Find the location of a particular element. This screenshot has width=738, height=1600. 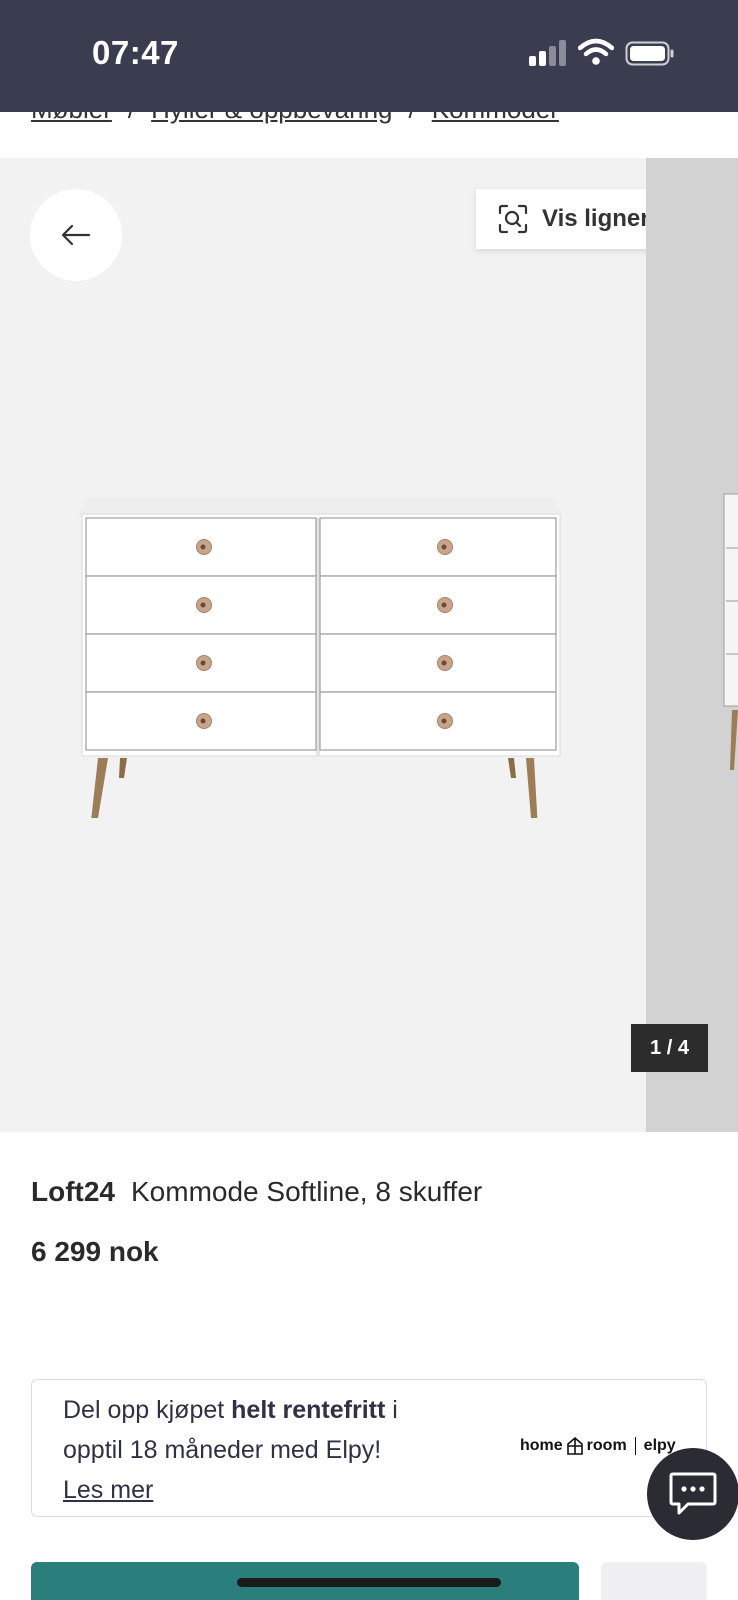

logo-home-text: home is located at coordinates (541, 1445).